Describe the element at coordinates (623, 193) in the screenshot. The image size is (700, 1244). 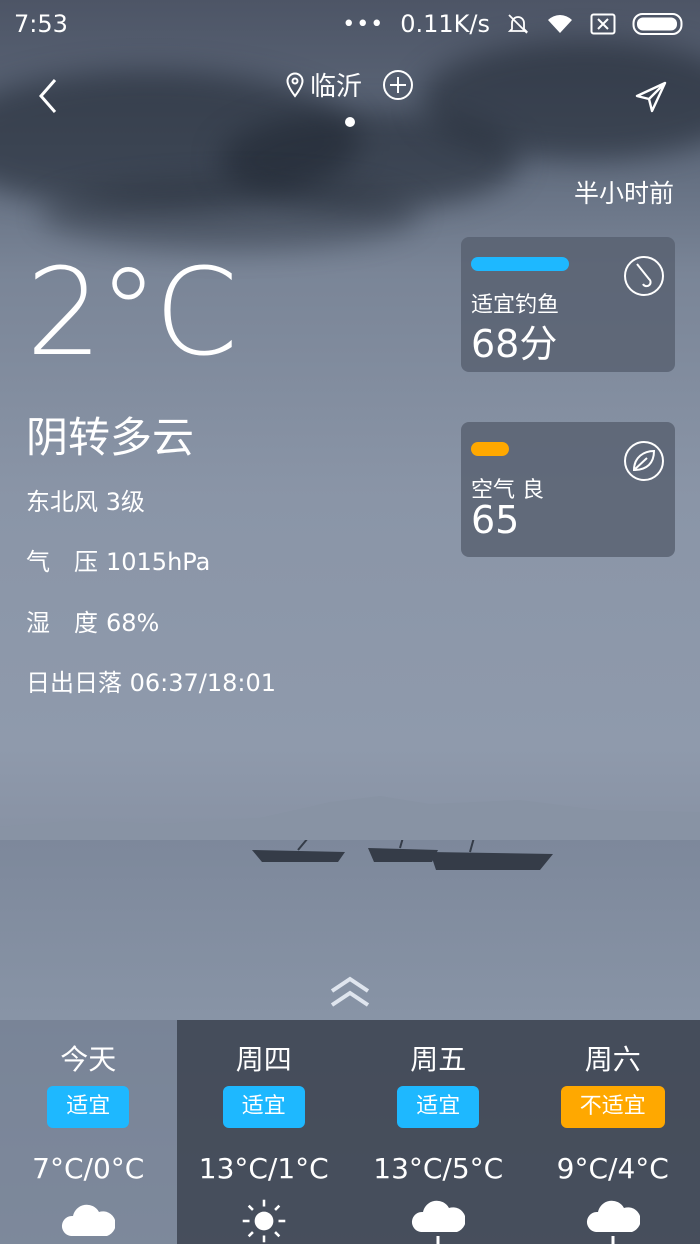
I see `updated-time: 半小时前` at that location.